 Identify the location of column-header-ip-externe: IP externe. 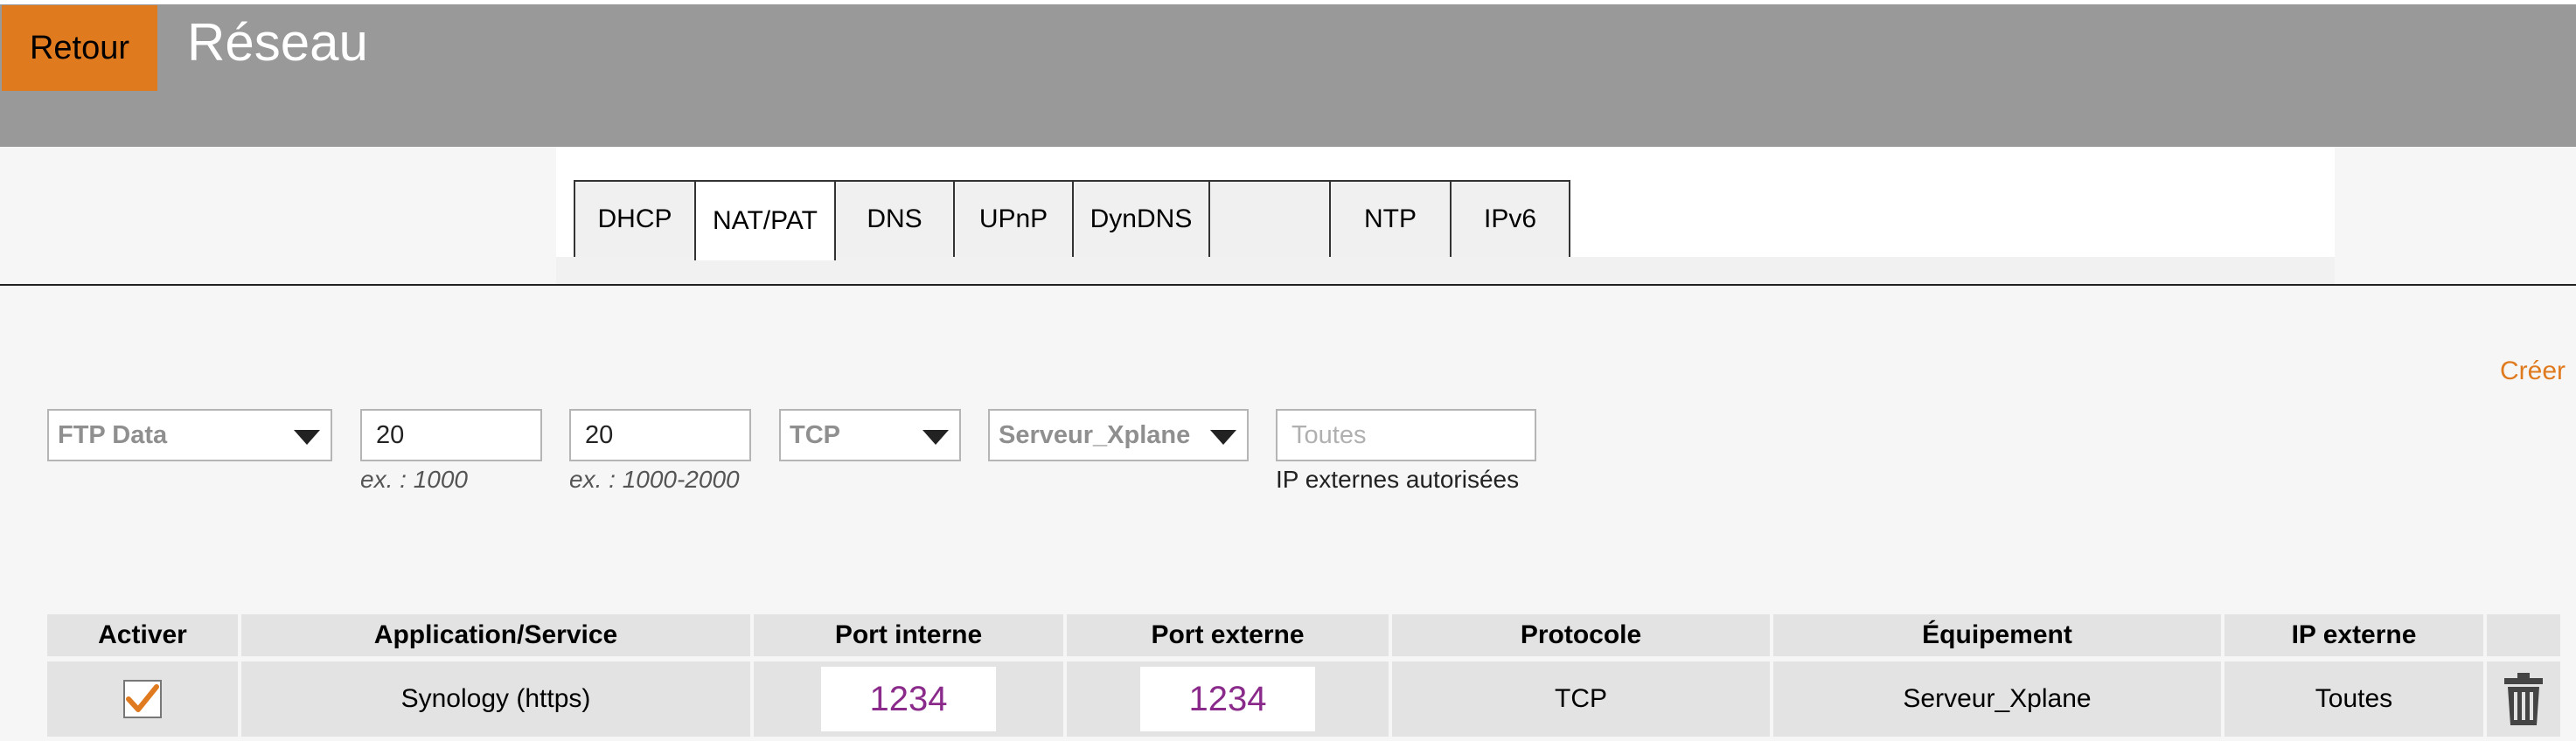
(2353, 635).